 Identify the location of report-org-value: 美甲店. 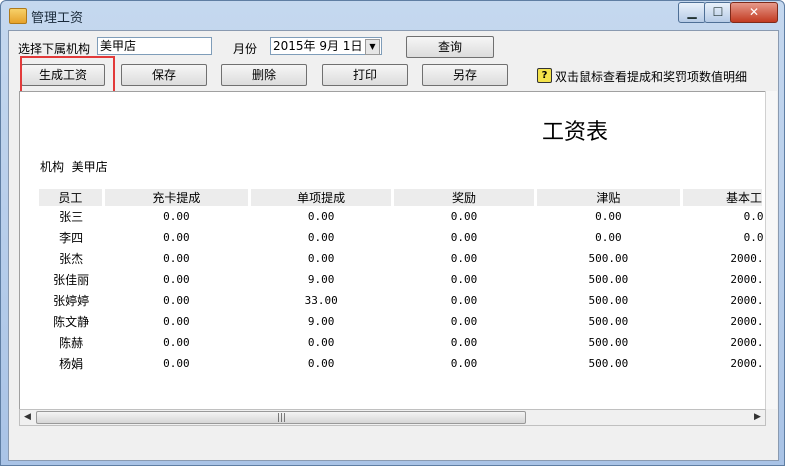
(89, 167).